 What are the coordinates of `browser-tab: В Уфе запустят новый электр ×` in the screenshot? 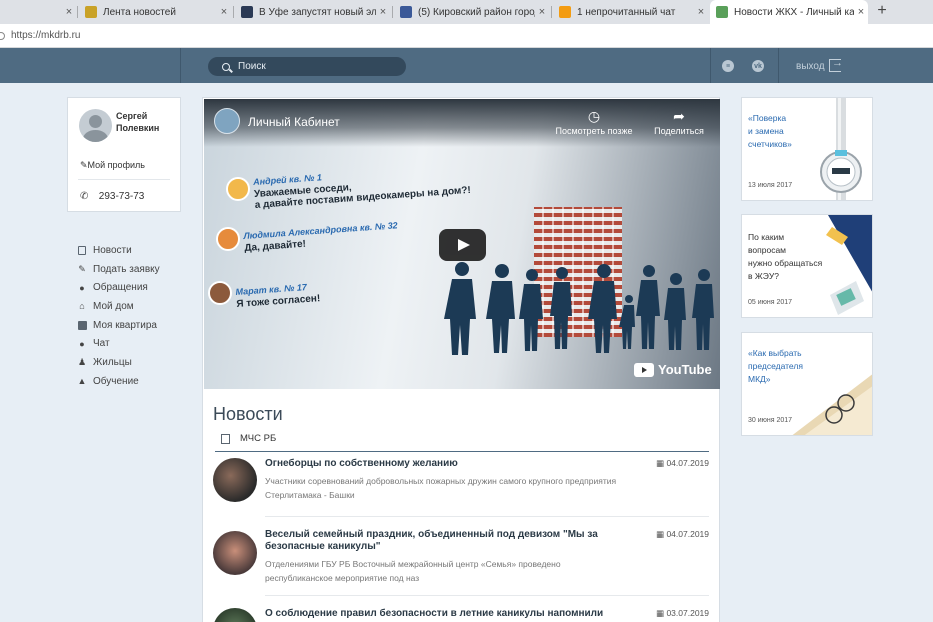 It's located at (312, 12).